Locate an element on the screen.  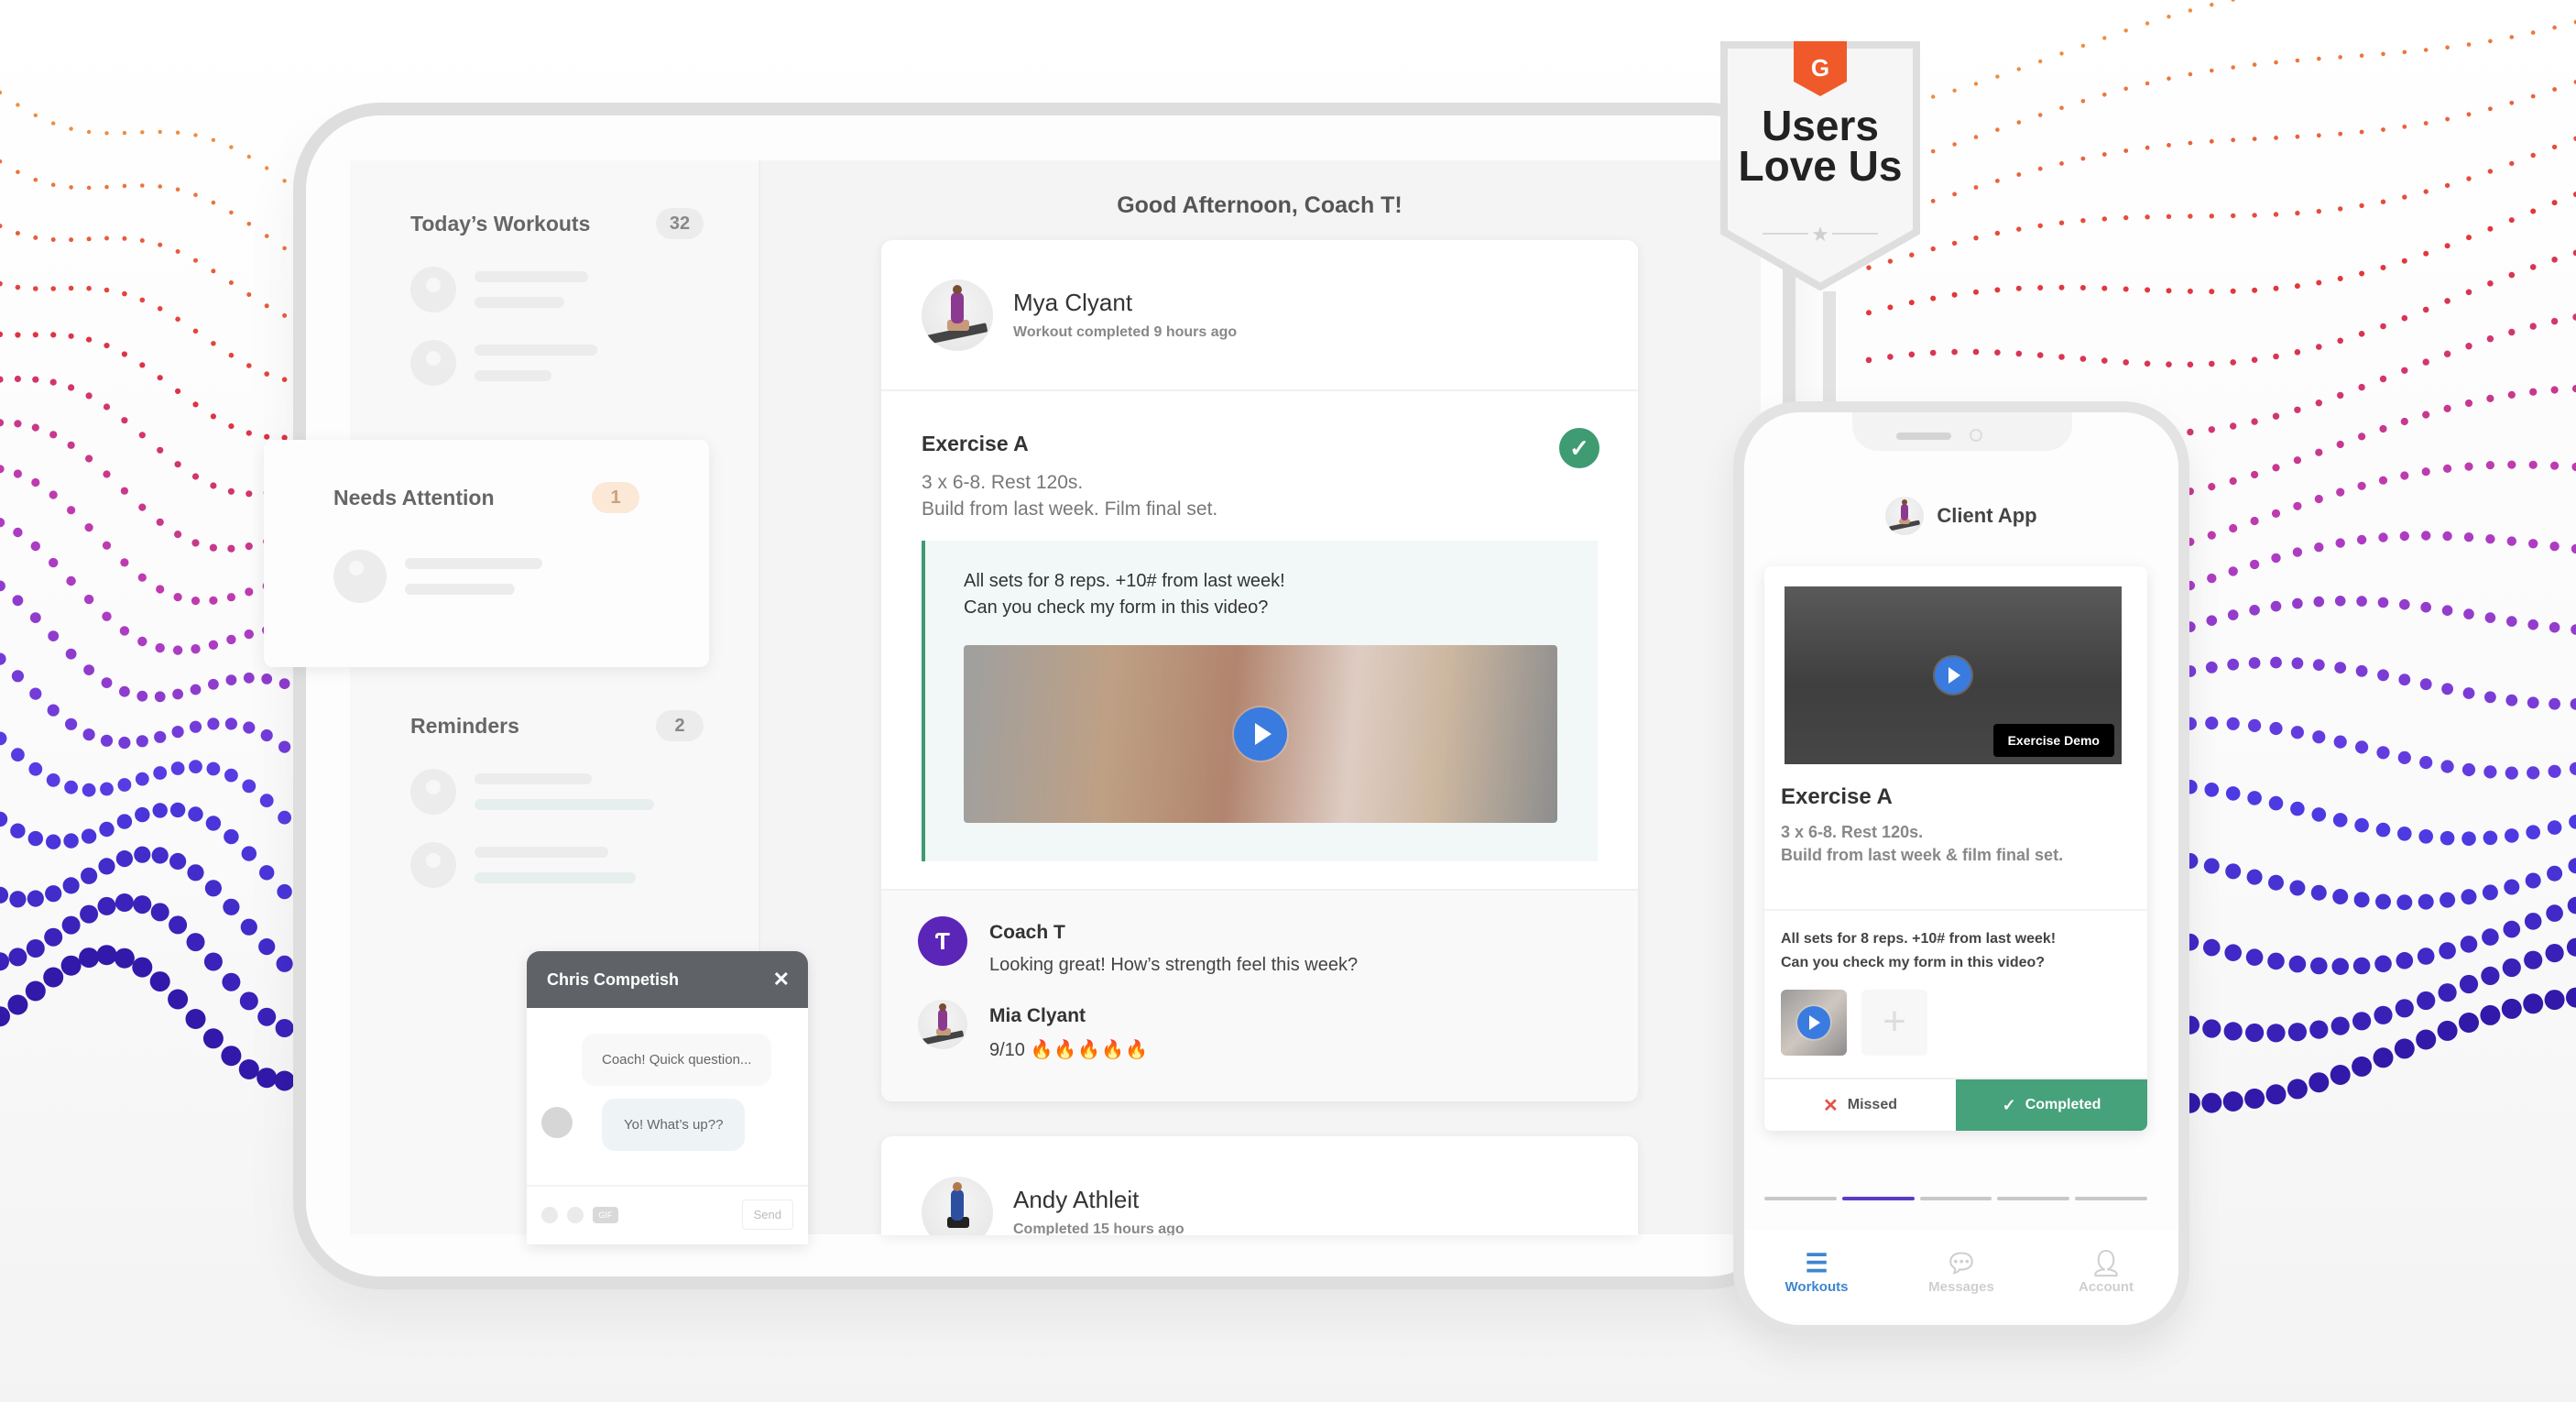
message-outgoing: Yo! What’s up?? is located at coordinates (674, 1125).